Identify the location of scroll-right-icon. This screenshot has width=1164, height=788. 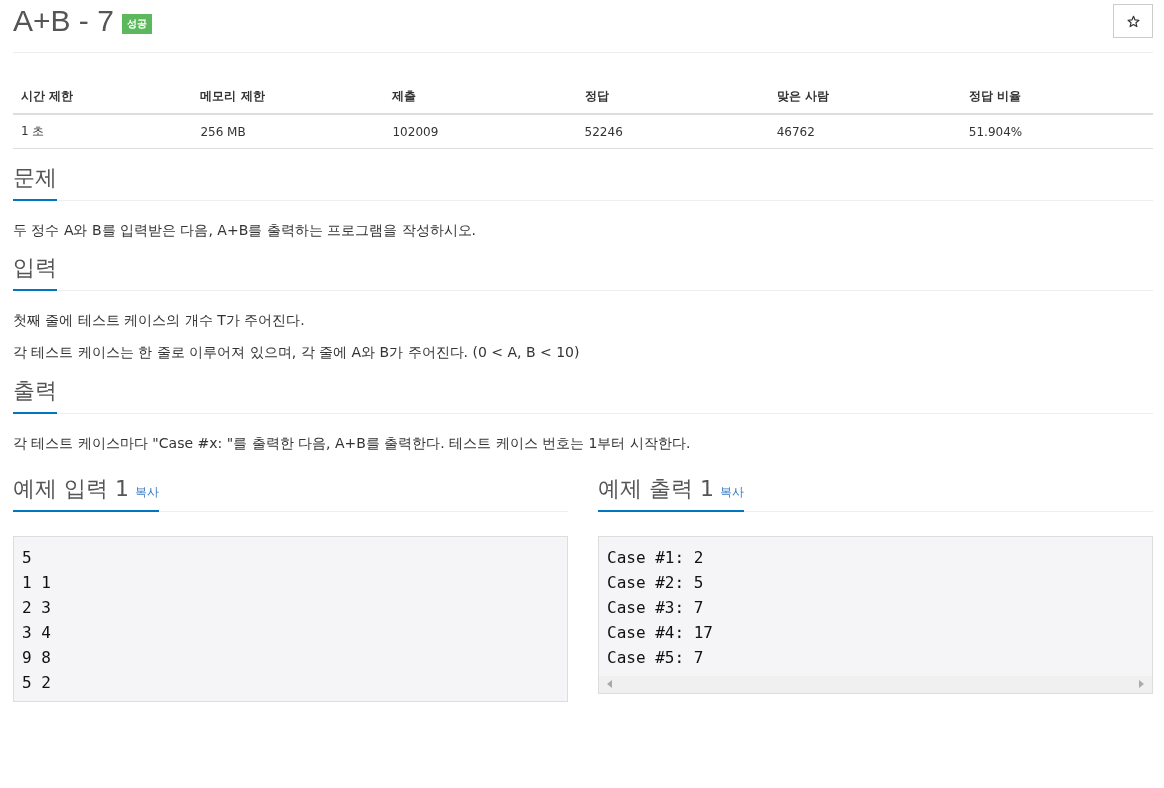
(1141, 684).